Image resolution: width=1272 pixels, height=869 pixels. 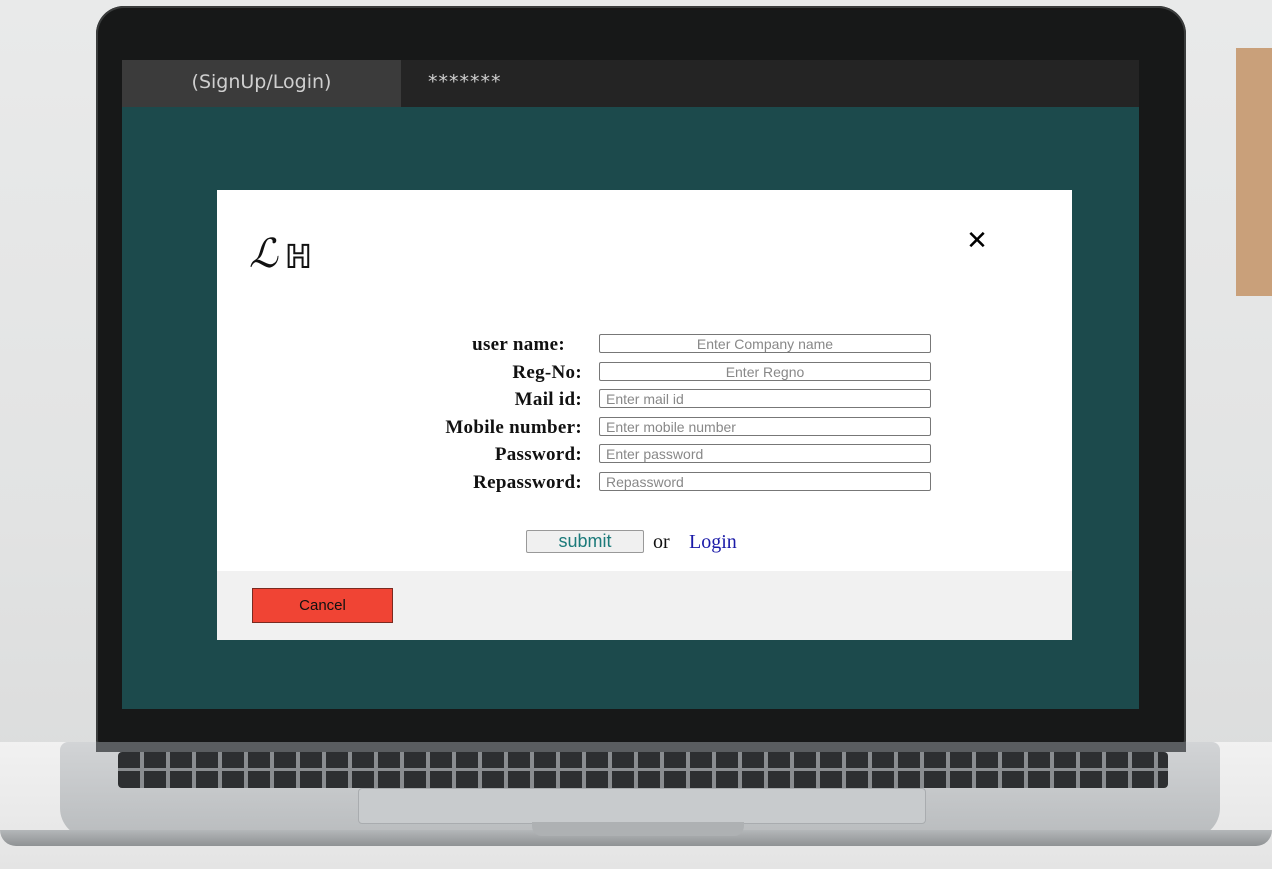 I want to click on regno-input, so click(x=765, y=371).